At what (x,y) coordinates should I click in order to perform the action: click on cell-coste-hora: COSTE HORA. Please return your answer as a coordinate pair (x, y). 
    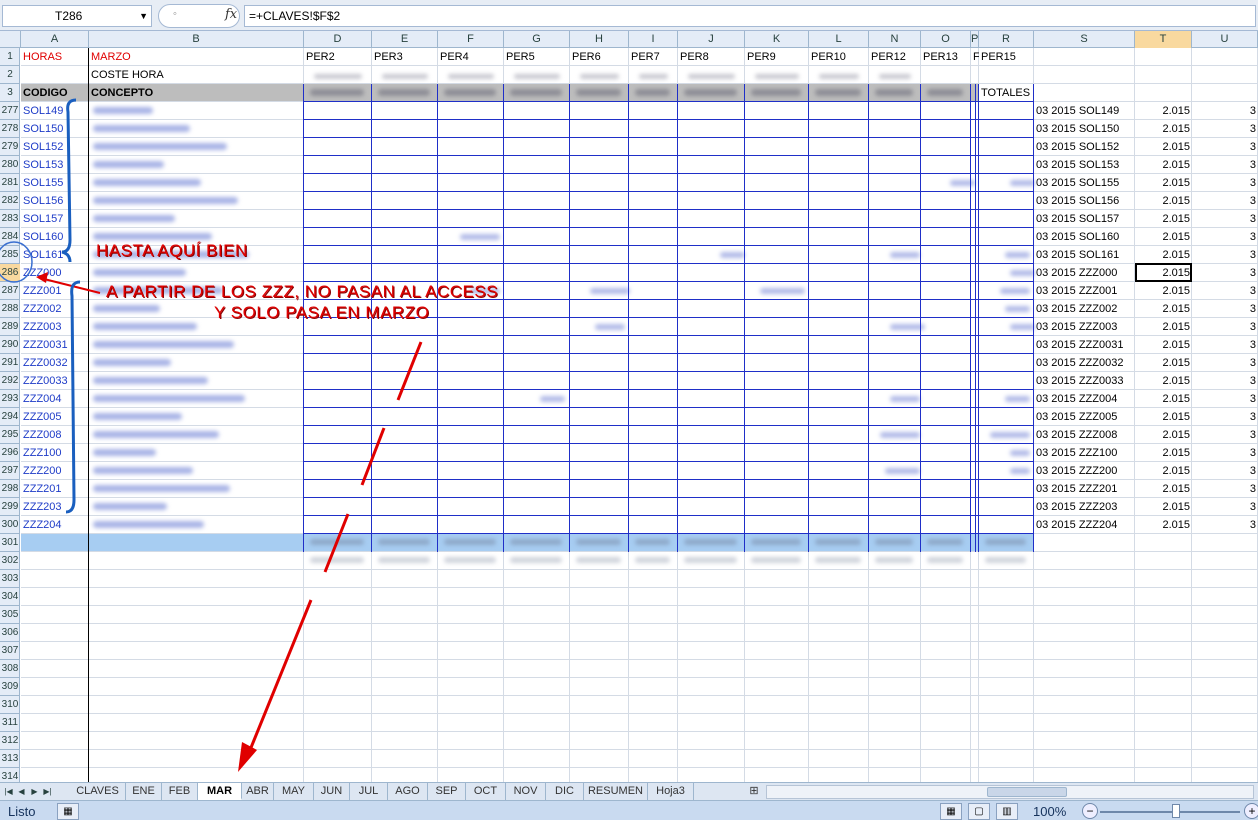
    Looking at the image, I should click on (196, 75).